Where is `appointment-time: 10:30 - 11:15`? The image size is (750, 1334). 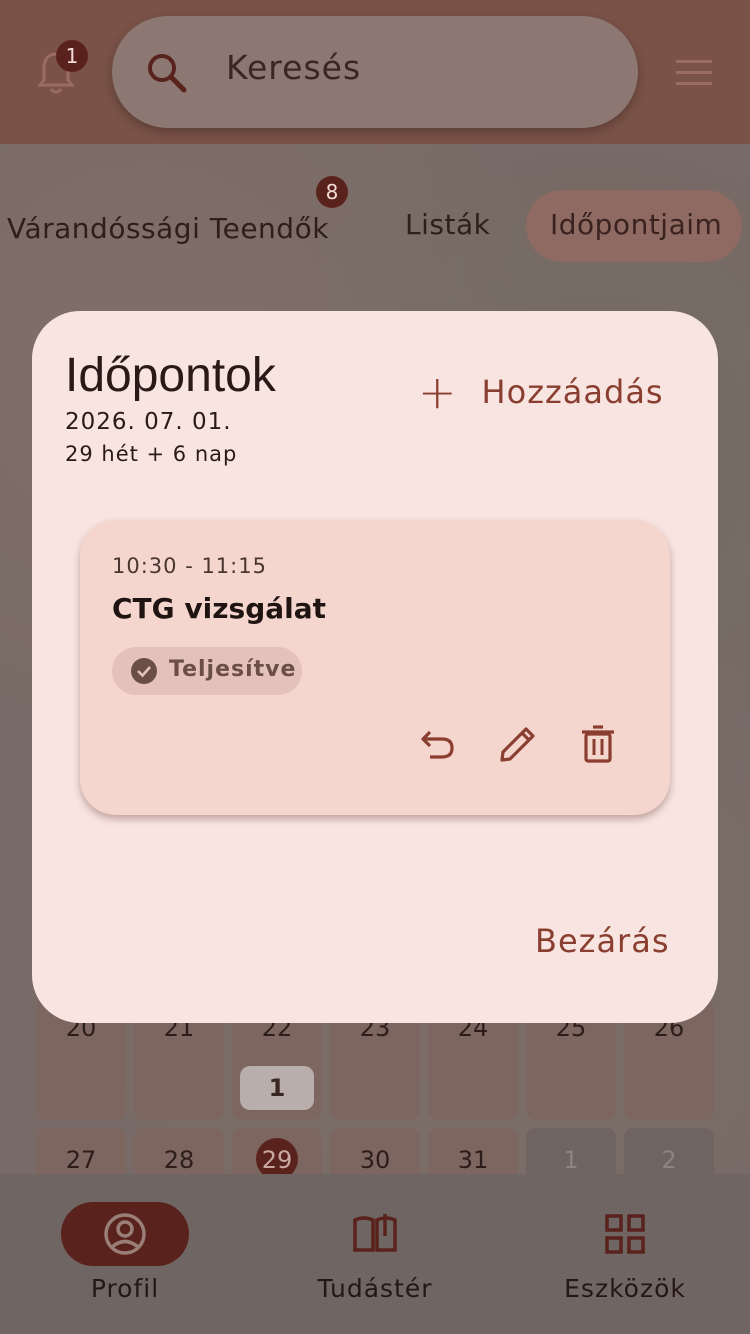
appointment-time: 10:30 - 11:15 is located at coordinates (189, 566).